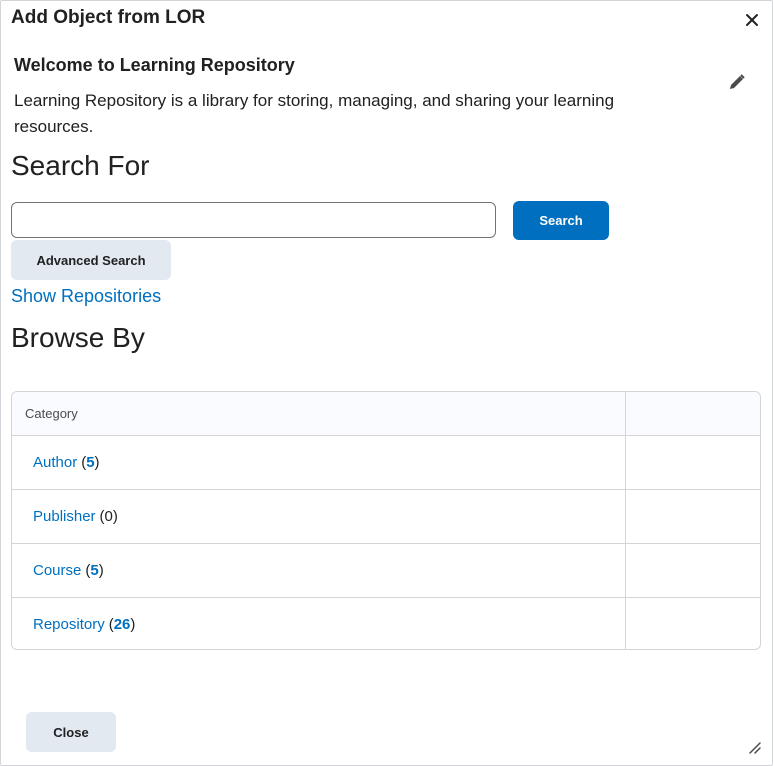  I want to click on category-link-repository: Repository, so click(69, 624).